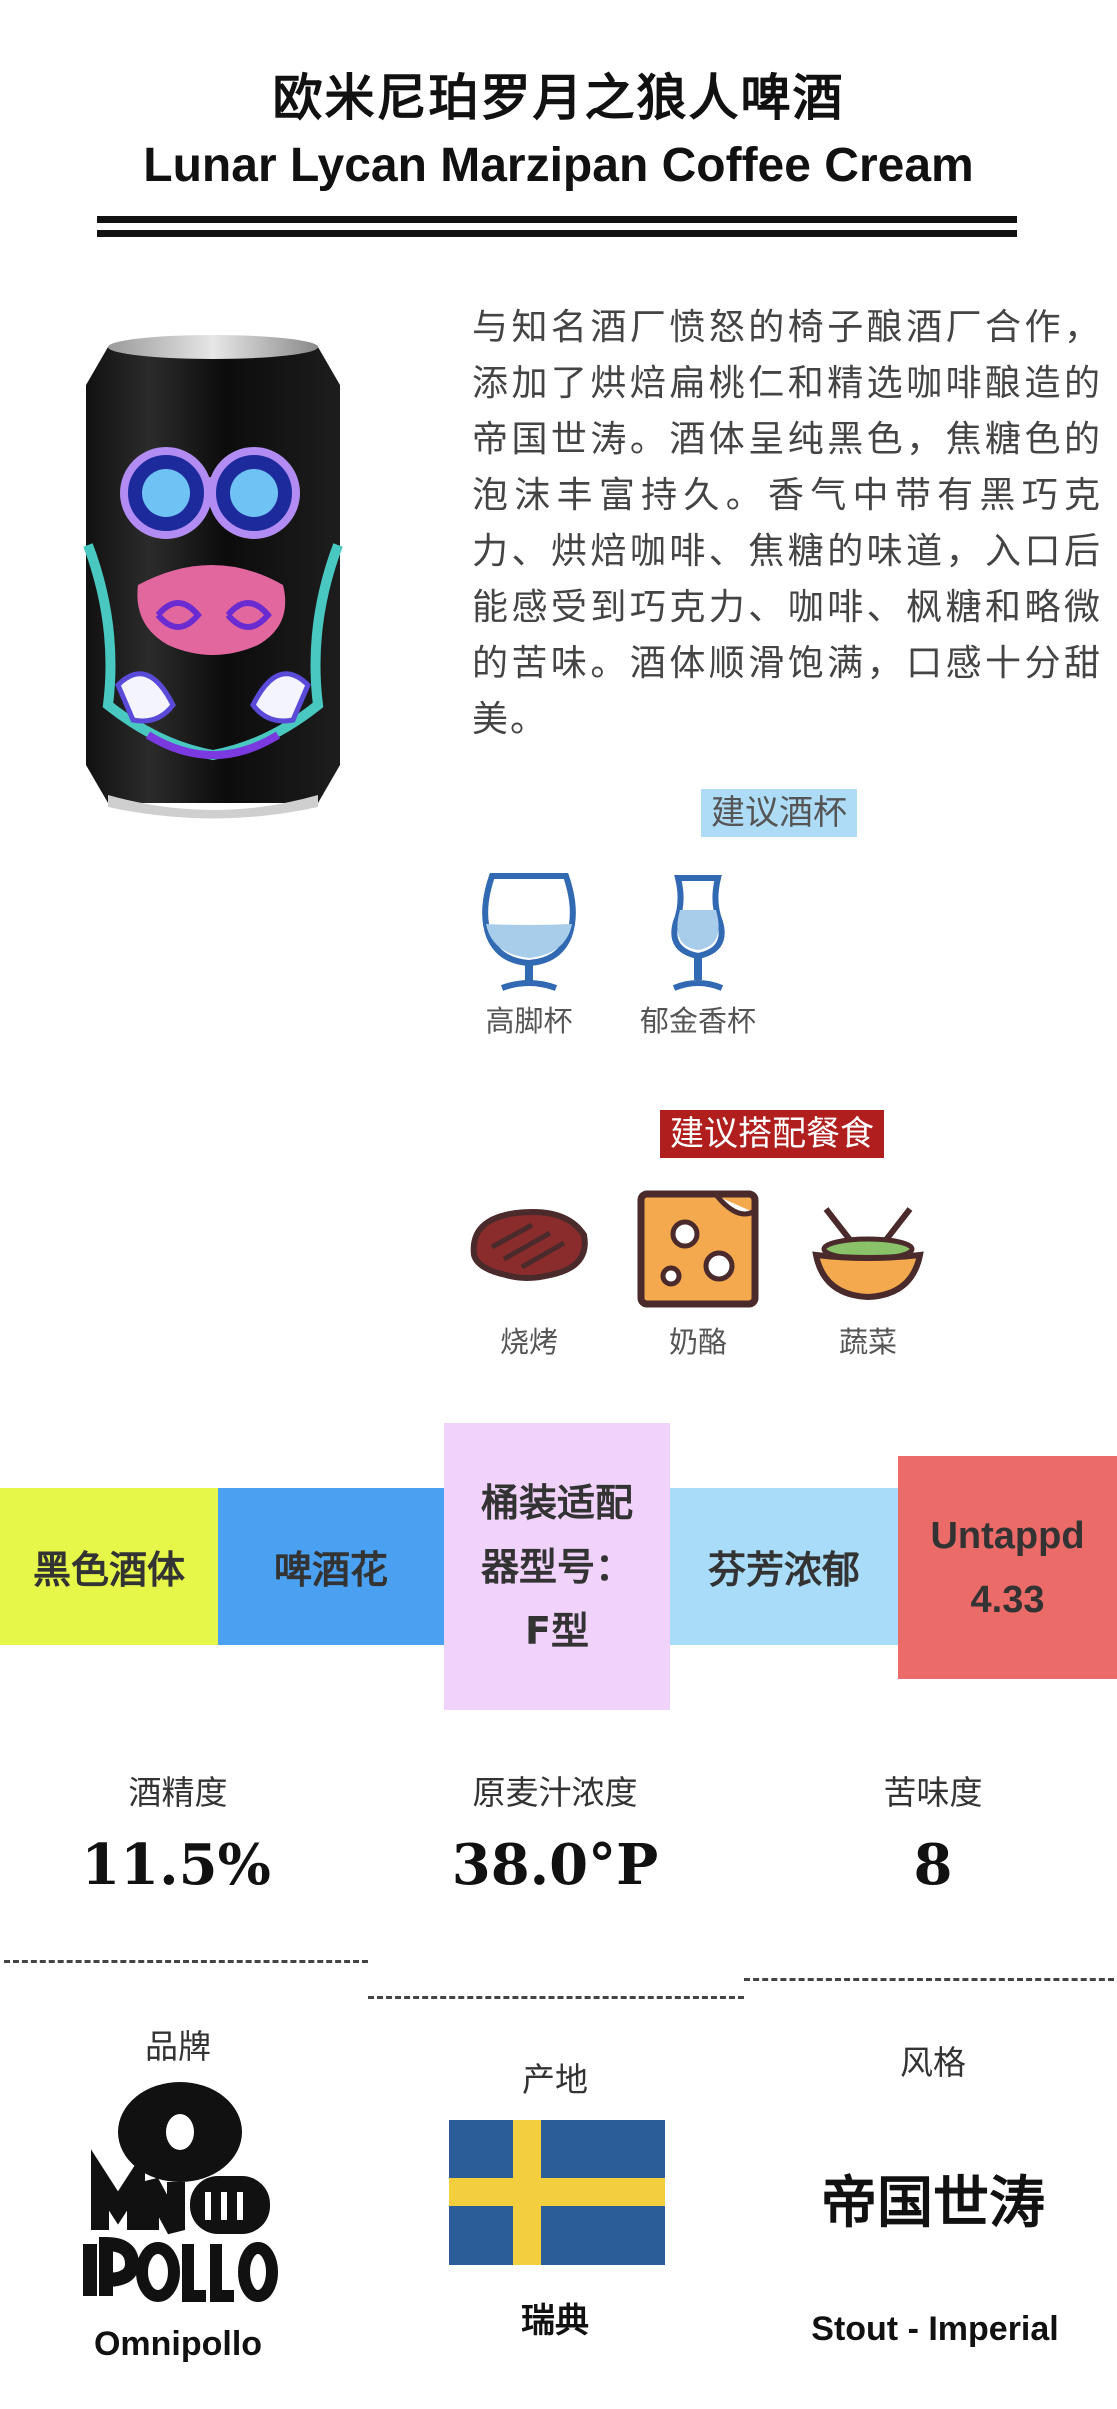 The image size is (1117, 2409). Describe the element at coordinates (935, 2329) in the screenshot. I see `style-english: Stout - Imperial` at that location.